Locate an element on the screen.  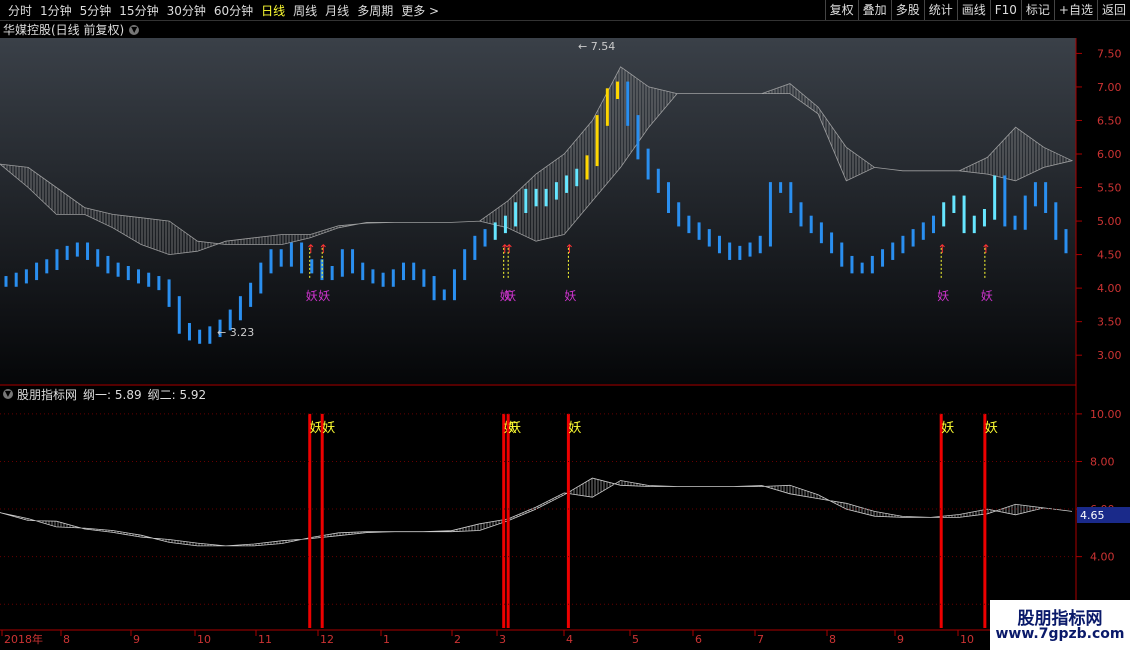
x-tick-label: 6 is located at coordinates (698, 639).